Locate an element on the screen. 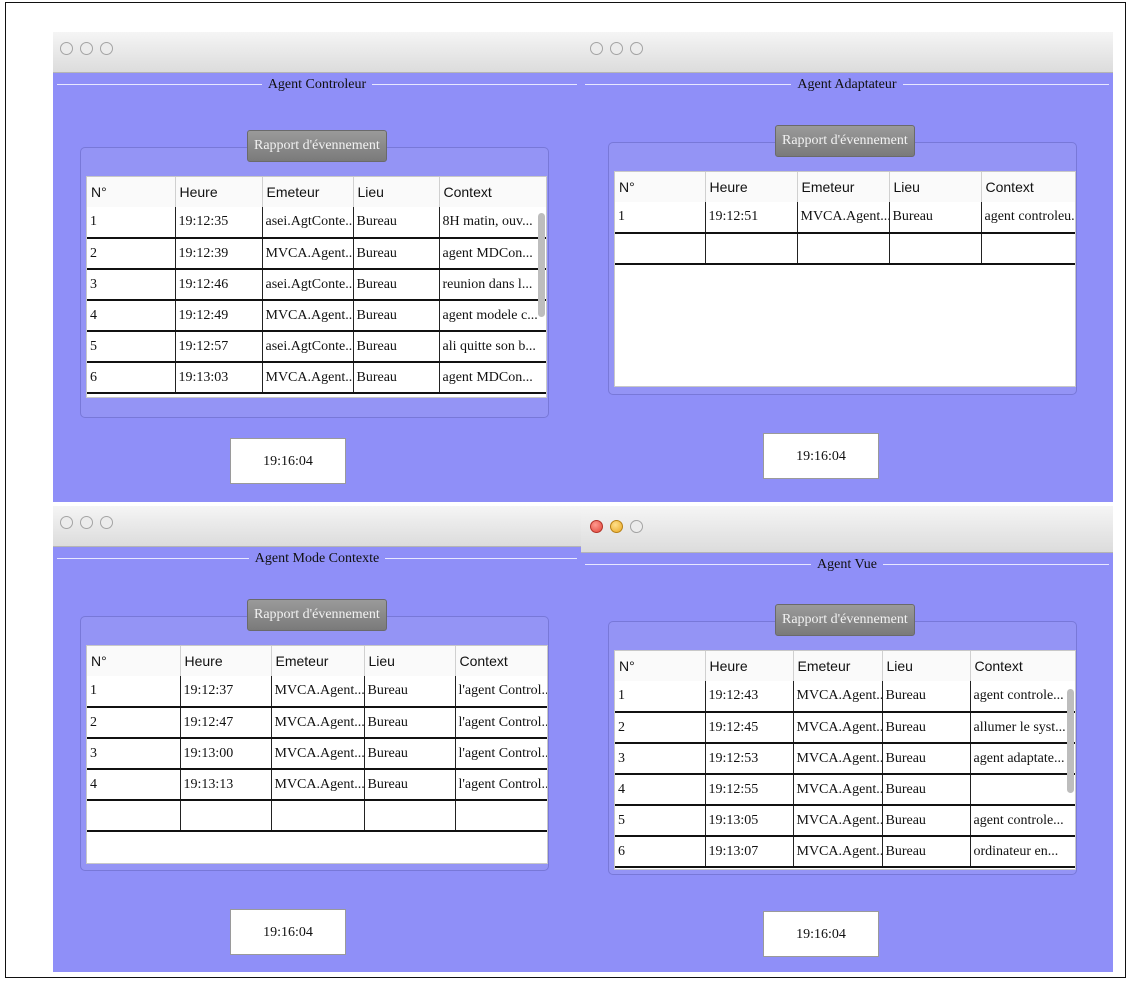  cell: 6 is located at coordinates (131, 378).